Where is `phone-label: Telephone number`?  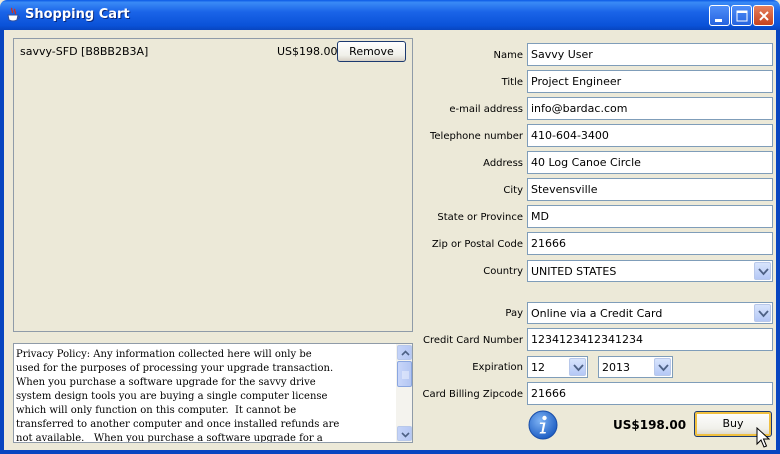 phone-label: Telephone number is located at coordinates (476, 136).